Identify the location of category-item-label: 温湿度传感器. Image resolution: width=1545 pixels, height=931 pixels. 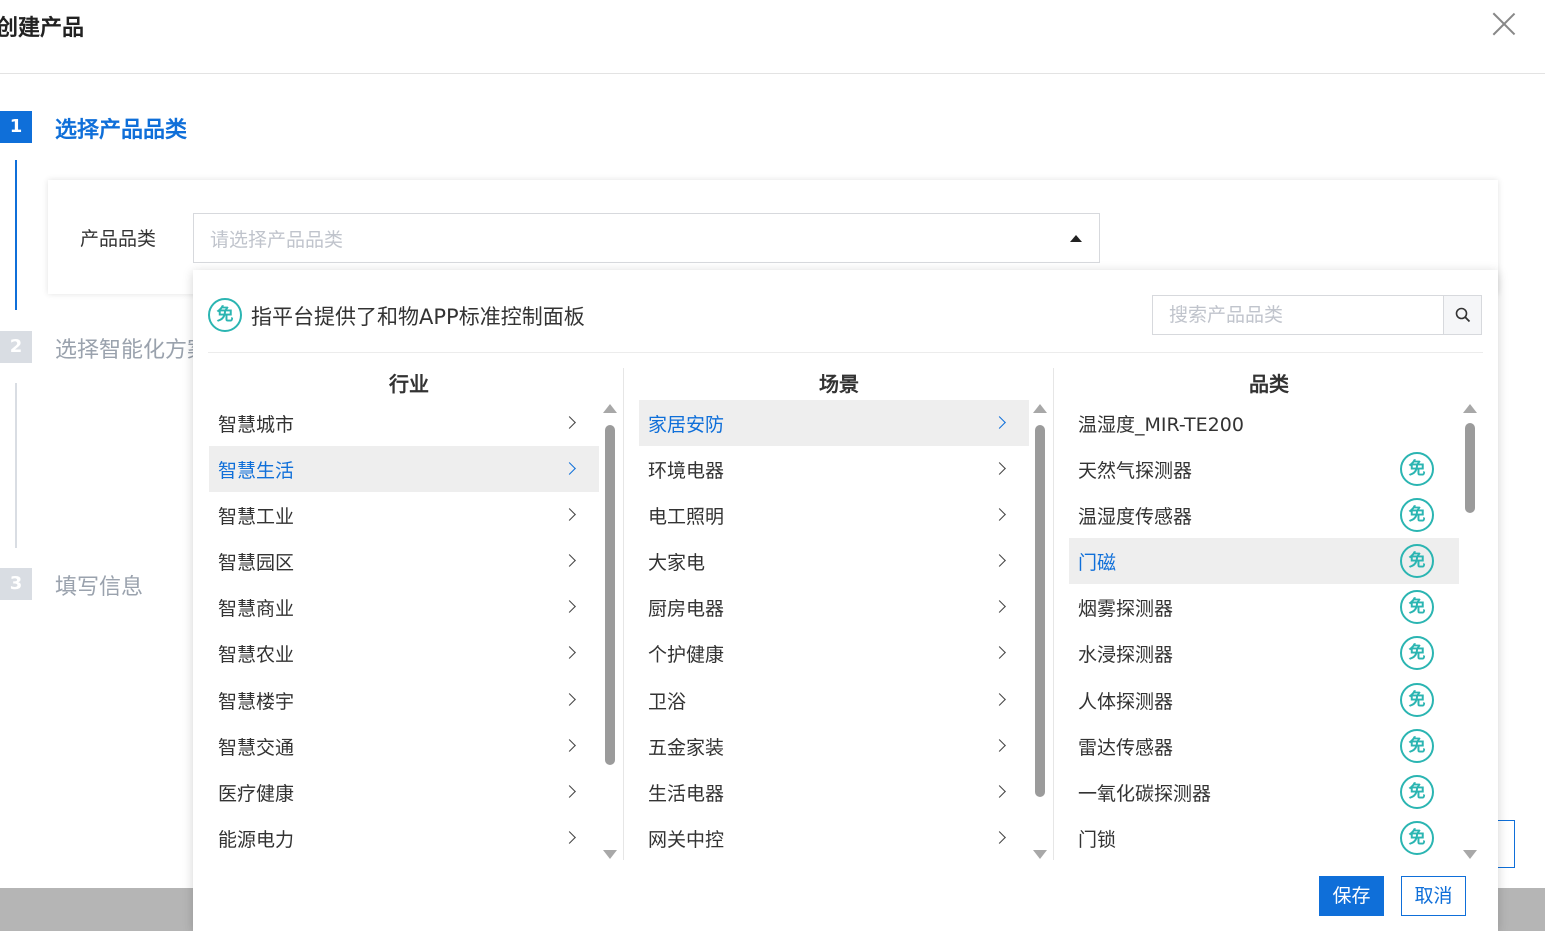
(1135, 517).